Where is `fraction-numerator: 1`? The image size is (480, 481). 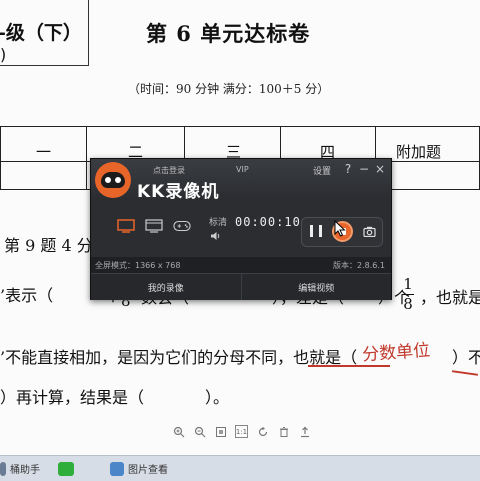
fraction-numerator: 1 is located at coordinates (408, 284).